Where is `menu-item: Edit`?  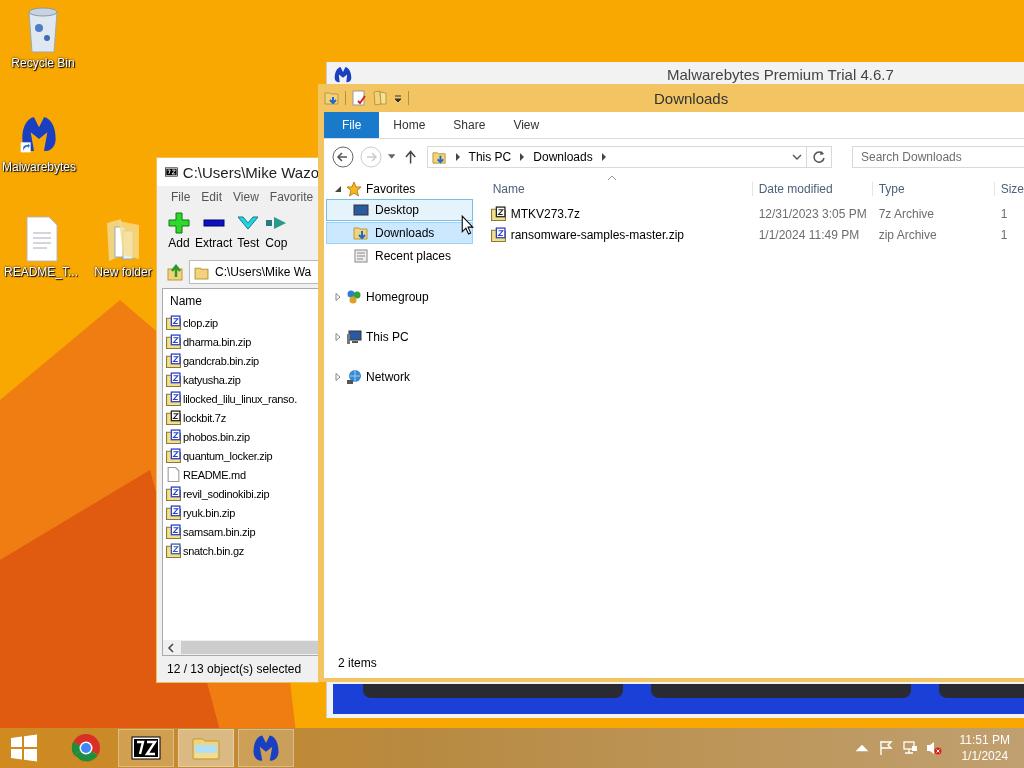
menu-item: Edit is located at coordinates (212, 197).